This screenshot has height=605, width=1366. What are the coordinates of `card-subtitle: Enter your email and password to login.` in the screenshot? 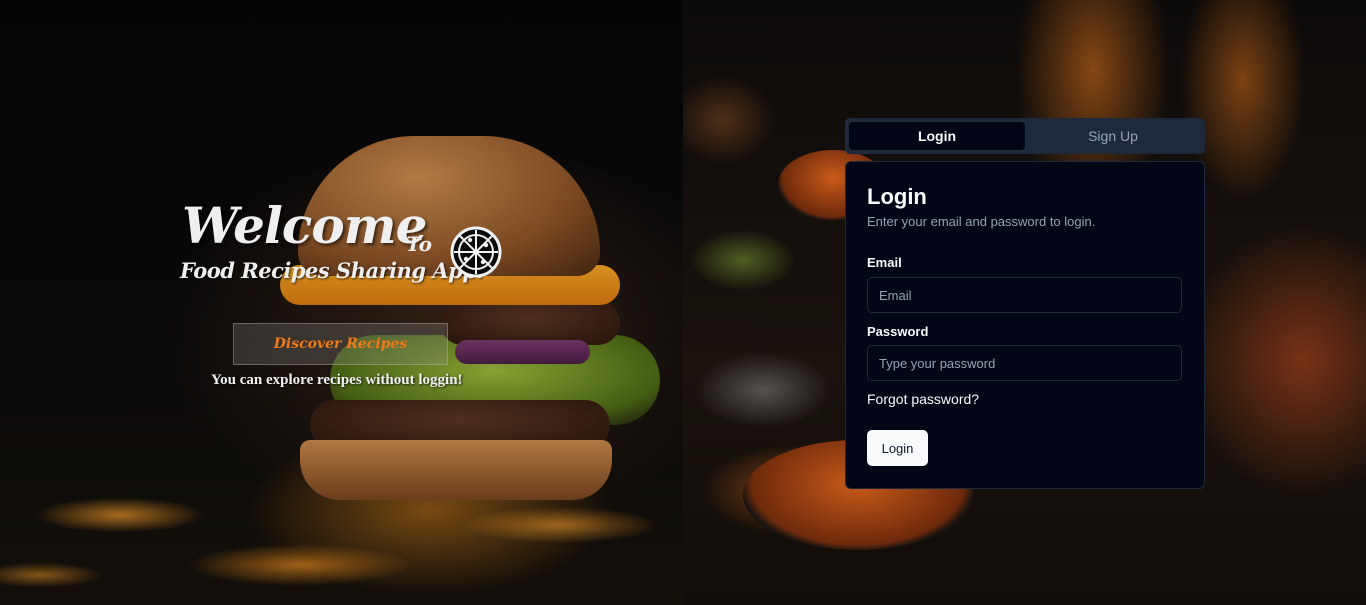 It's located at (981, 221).